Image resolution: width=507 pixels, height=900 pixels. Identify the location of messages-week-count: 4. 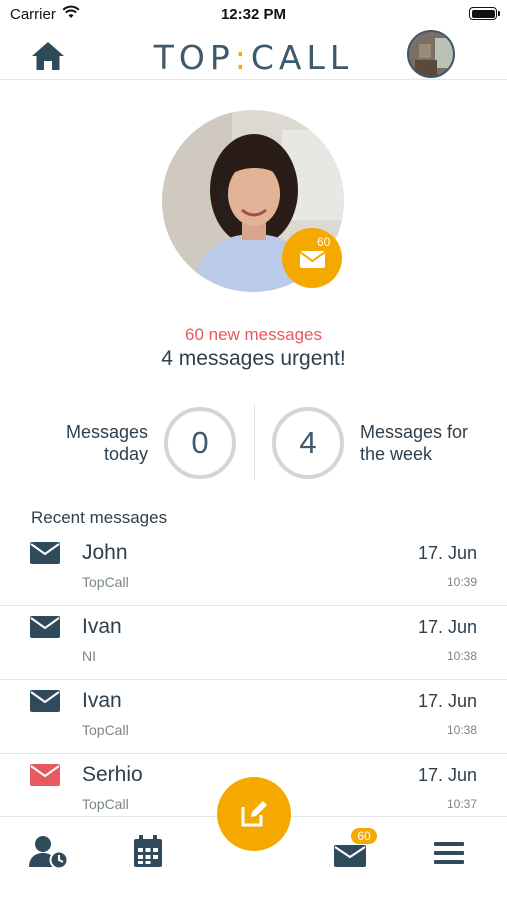
(308, 443).